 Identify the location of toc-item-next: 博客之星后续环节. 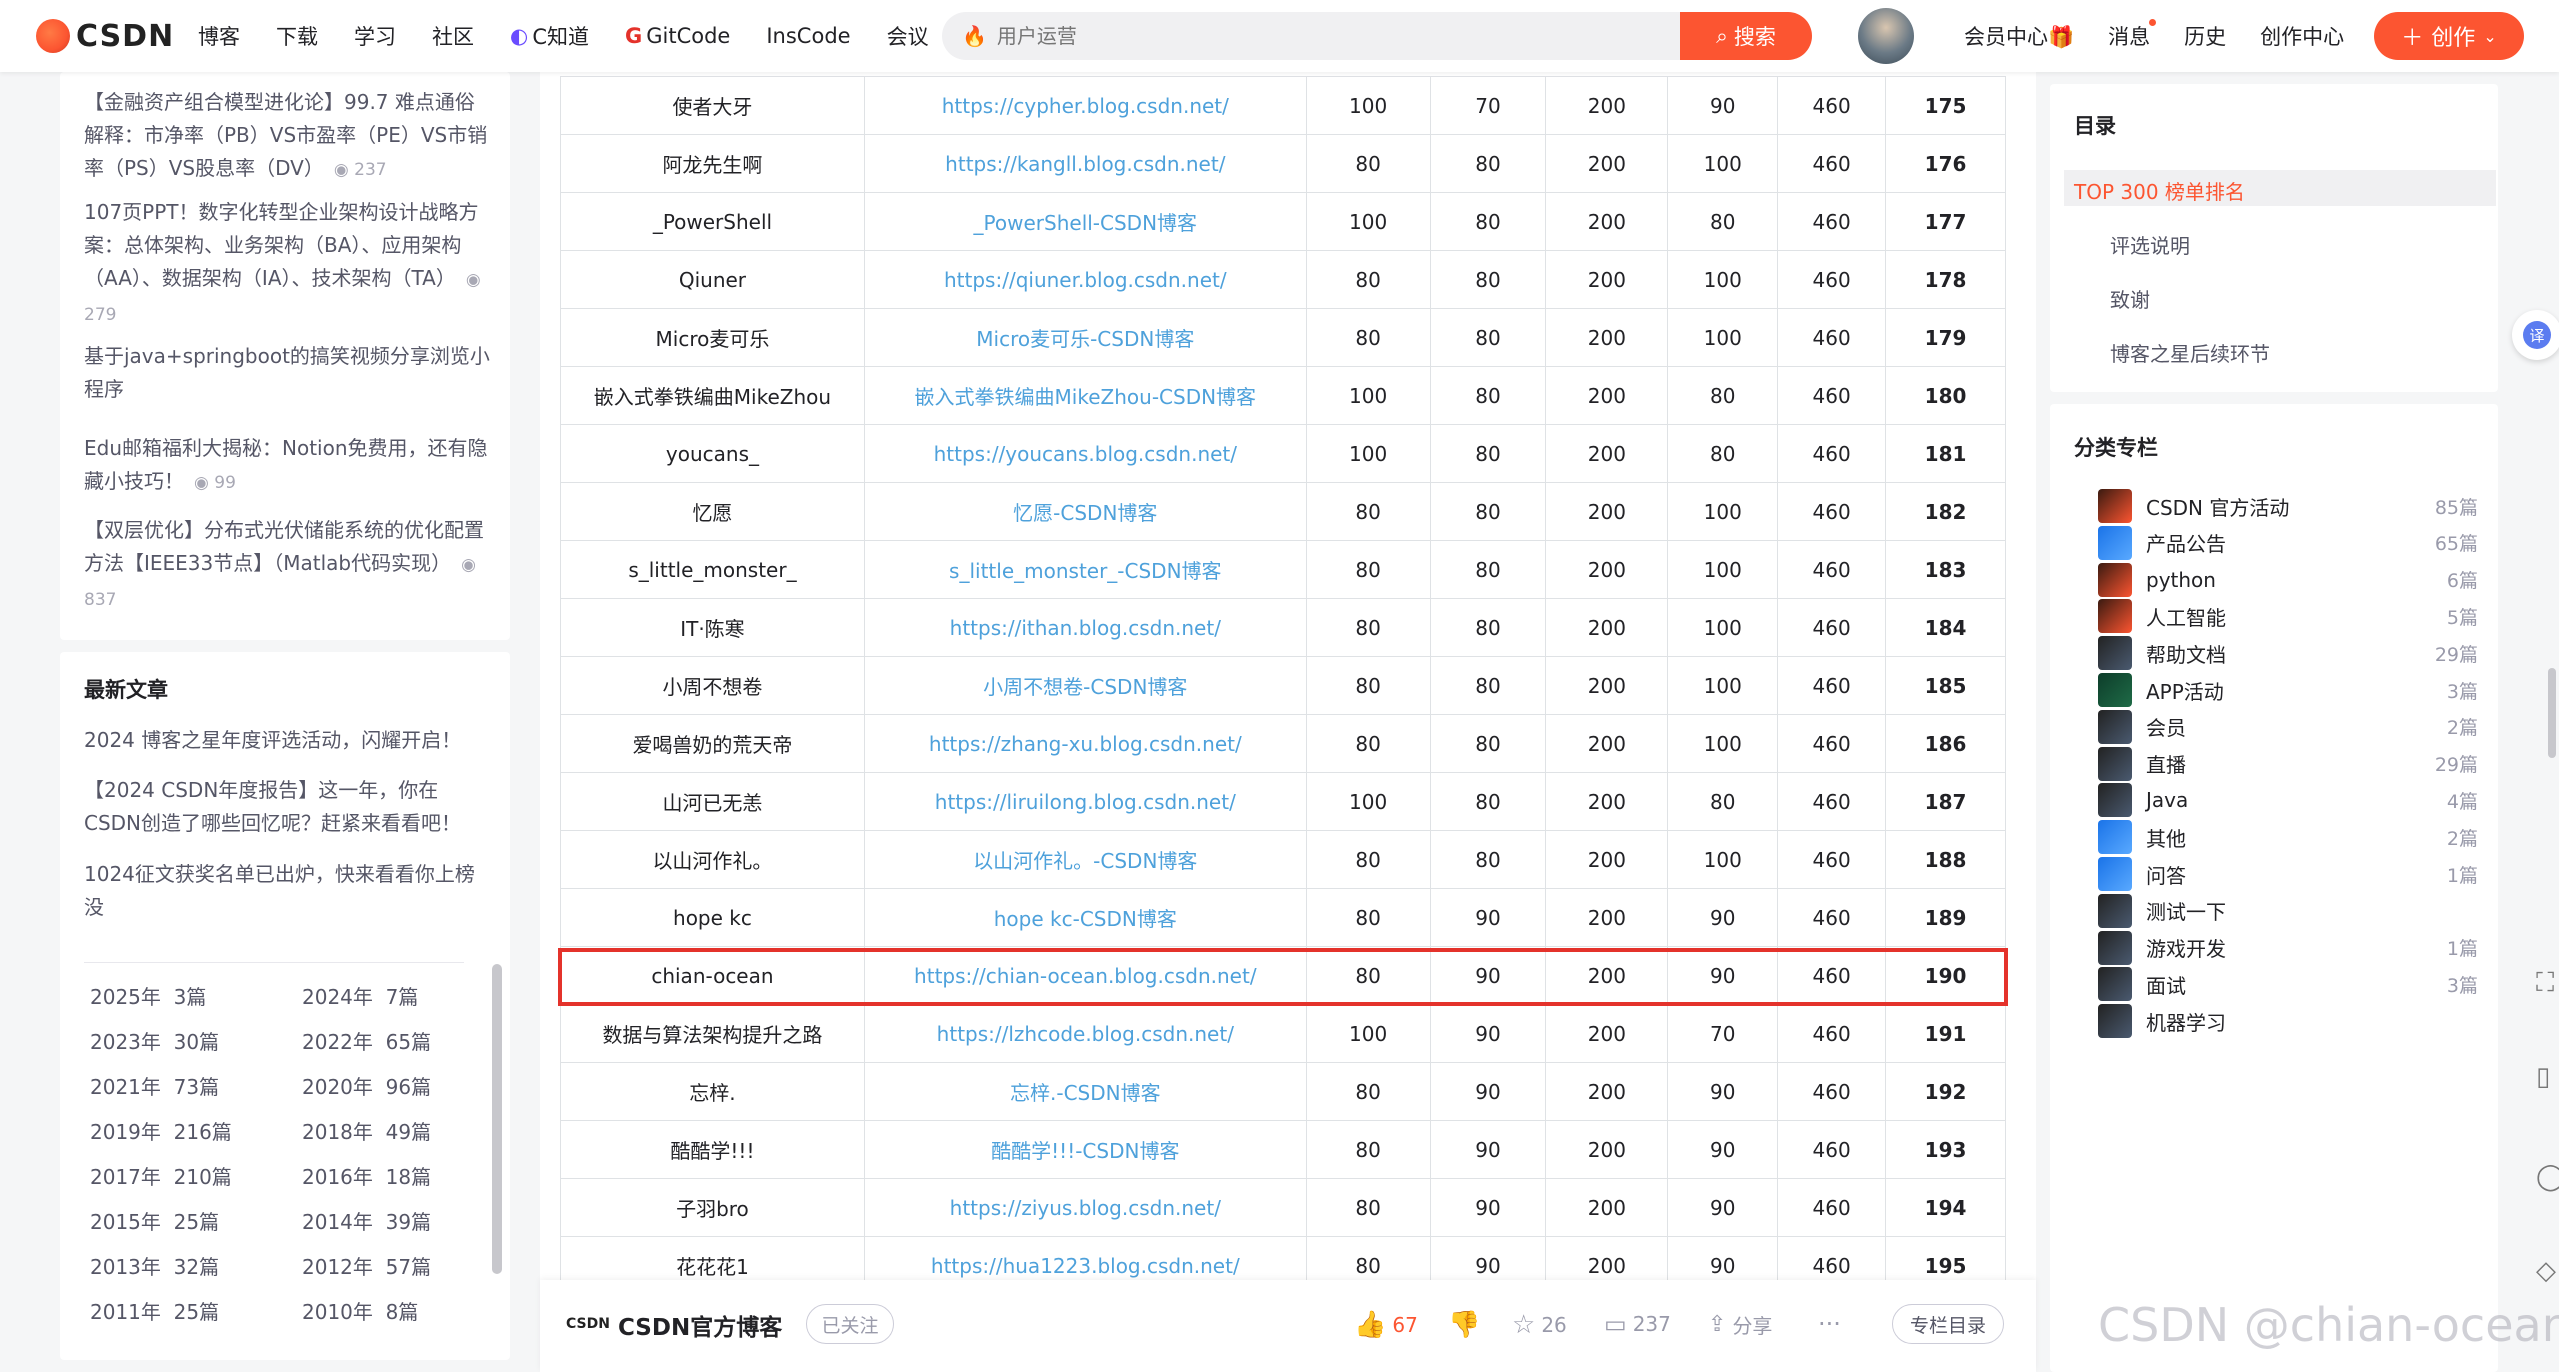
(2190, 352).